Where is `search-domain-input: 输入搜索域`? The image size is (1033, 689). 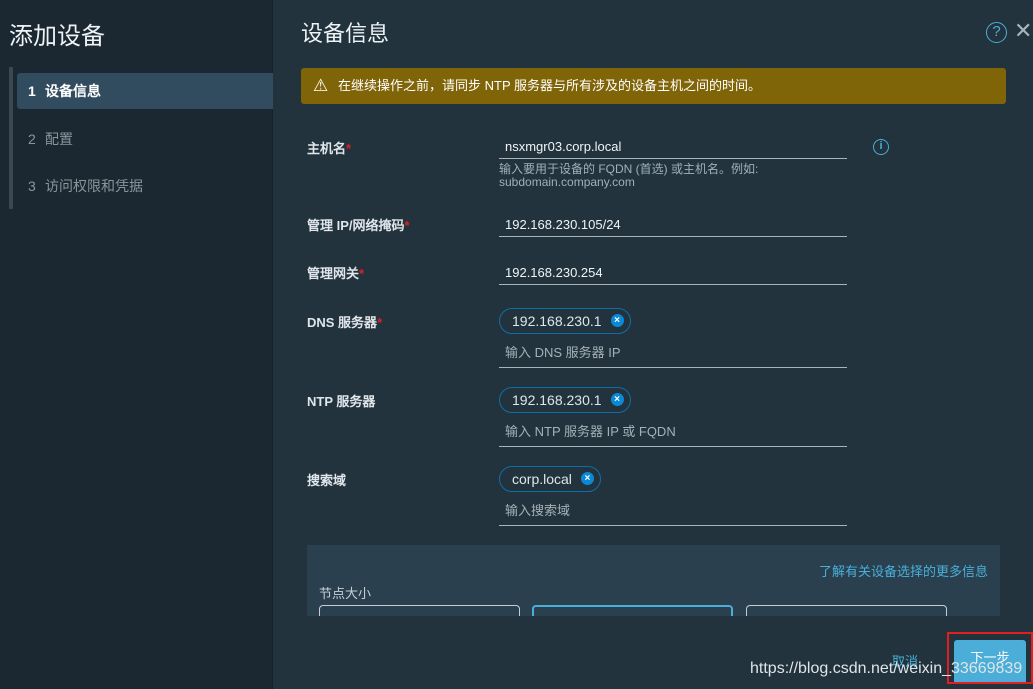
search-domain-input: 输入搜索域 is located at coordinates (673, 513).